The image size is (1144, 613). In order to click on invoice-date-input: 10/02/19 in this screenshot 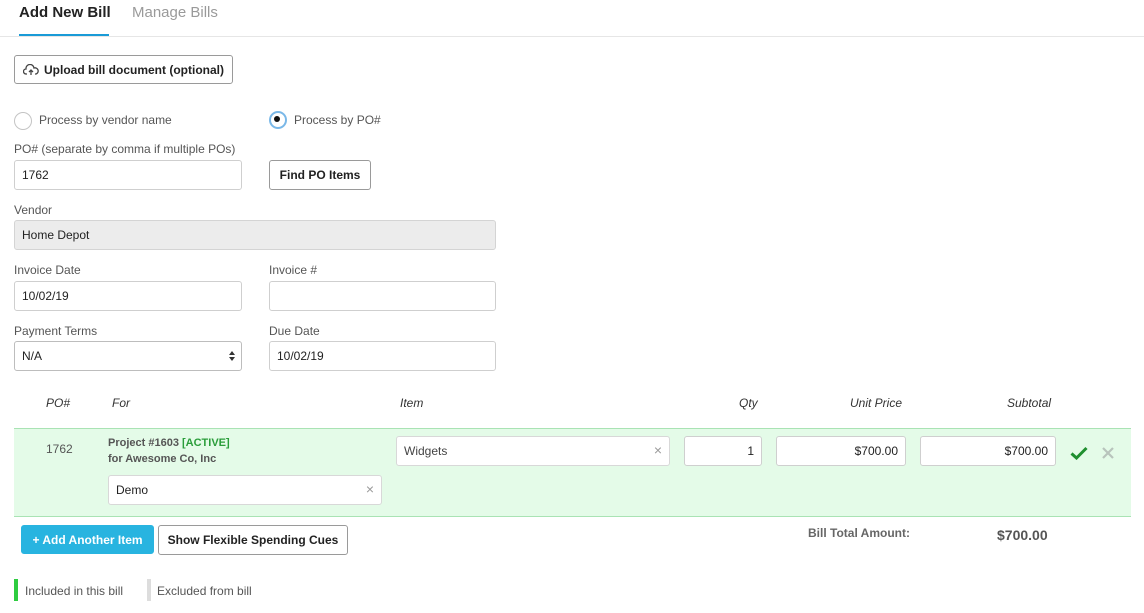, I will do `click(128, 296)`.